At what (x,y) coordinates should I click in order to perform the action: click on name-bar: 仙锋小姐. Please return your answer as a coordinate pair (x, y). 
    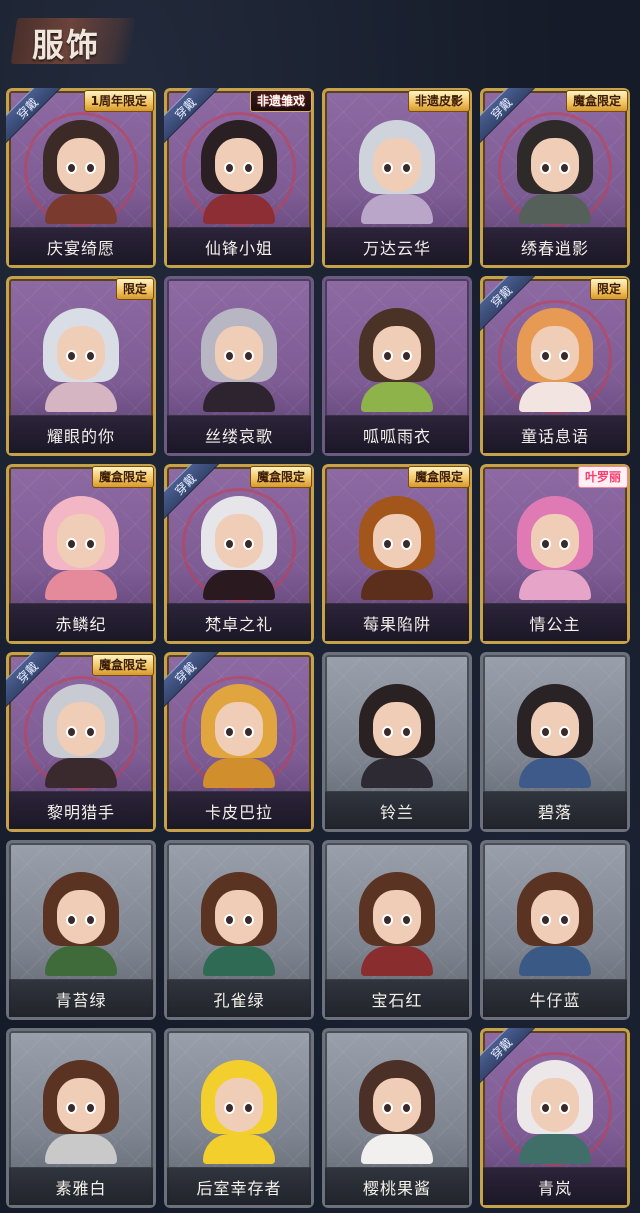
    Looking at the image, I should click on (239, 246).